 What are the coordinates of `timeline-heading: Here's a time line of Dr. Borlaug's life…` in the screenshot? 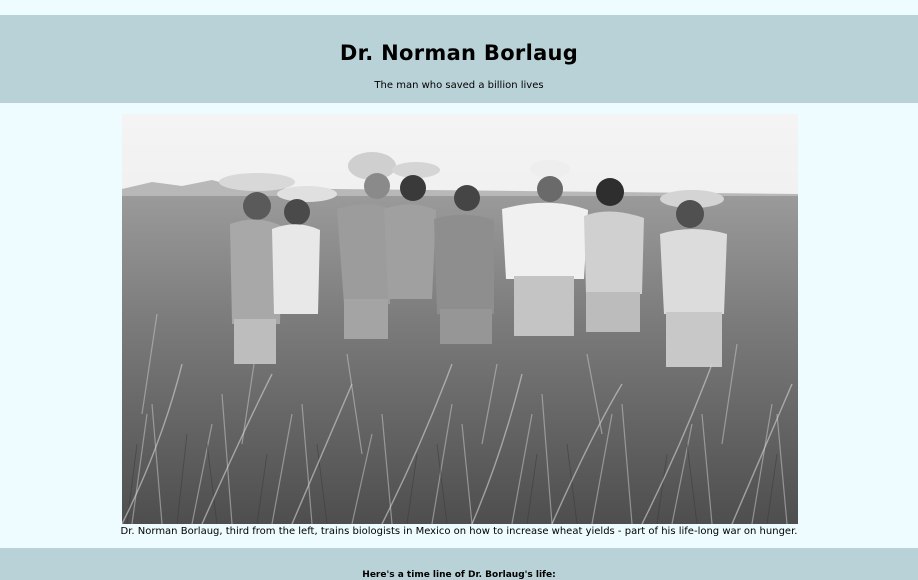 It's located at (459, 575).